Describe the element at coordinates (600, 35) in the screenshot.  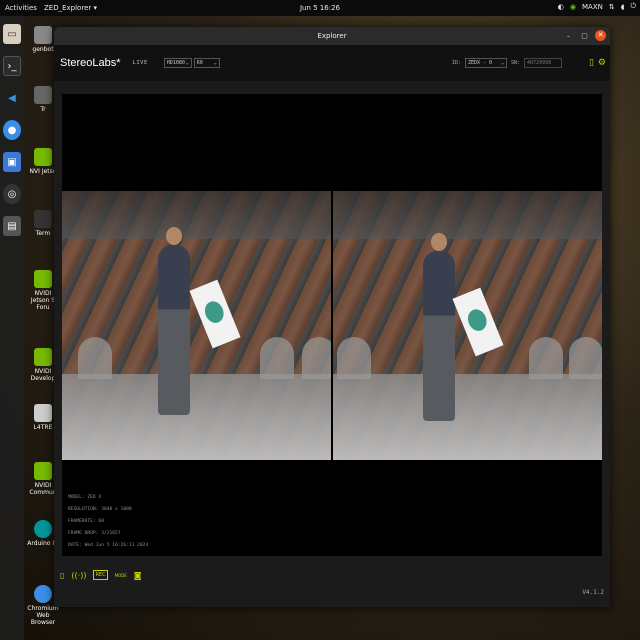
I see `close-button: ✕` at that location.